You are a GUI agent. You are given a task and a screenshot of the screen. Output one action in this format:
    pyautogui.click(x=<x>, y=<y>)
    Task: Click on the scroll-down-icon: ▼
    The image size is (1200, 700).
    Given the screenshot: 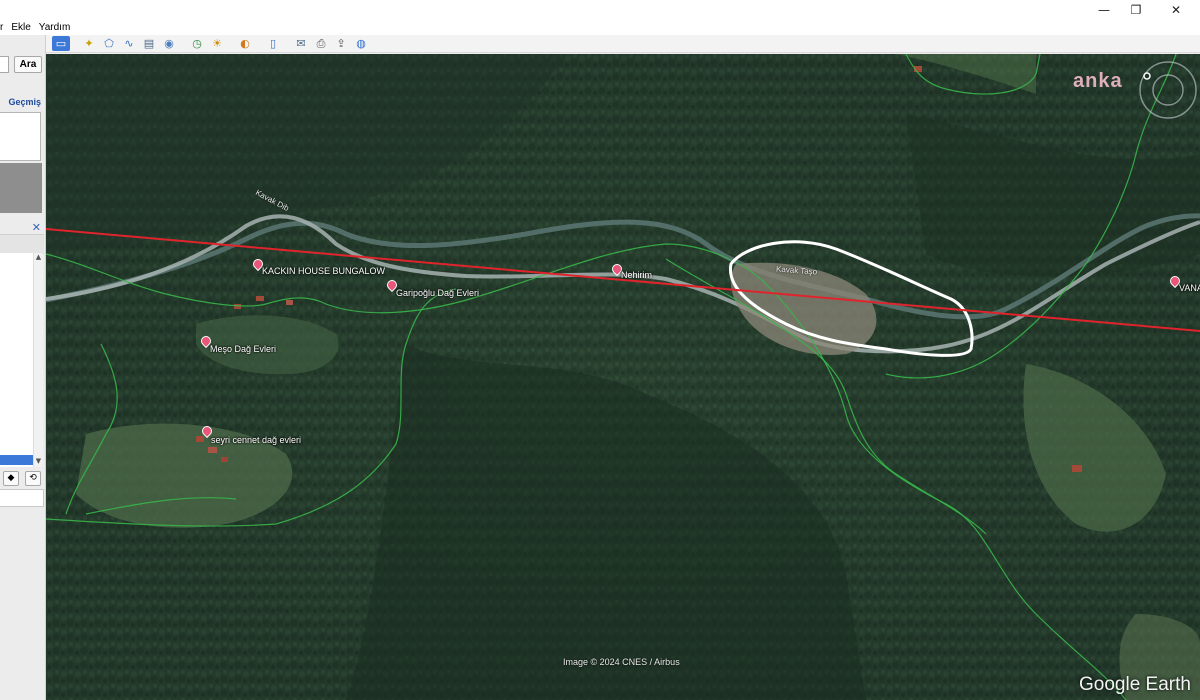 What is the action you would take?
    pyautogui.click(x=38, y=462)
    